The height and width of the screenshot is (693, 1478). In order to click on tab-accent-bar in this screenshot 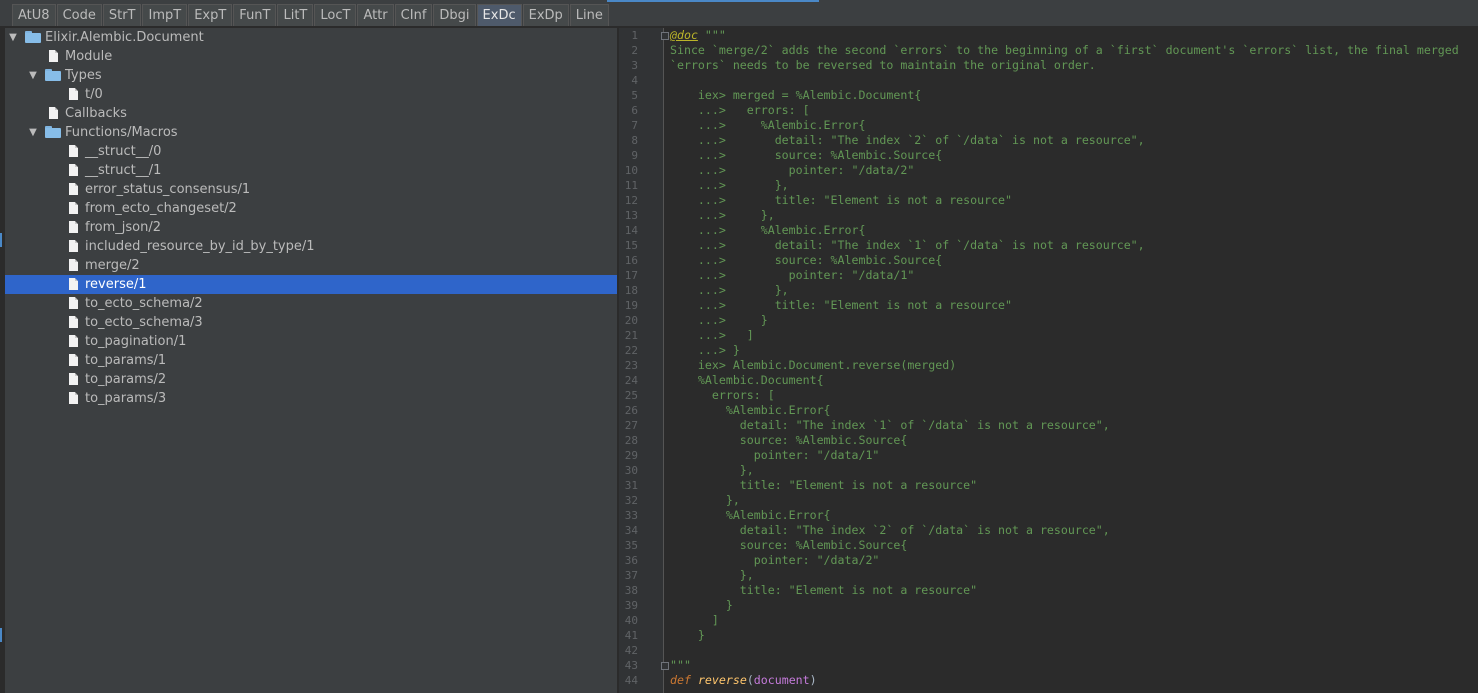, I will do `click(713, 1)`.